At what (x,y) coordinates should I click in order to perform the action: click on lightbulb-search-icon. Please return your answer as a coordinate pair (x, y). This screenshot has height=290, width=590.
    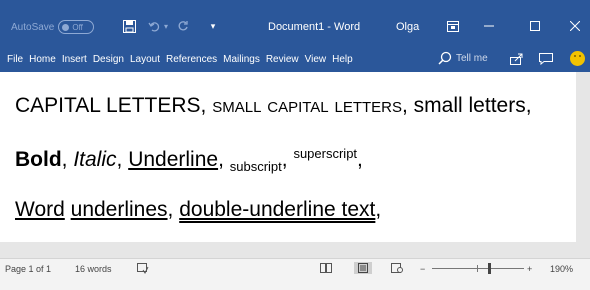
    Looking at the image, I should click on (445, 58).